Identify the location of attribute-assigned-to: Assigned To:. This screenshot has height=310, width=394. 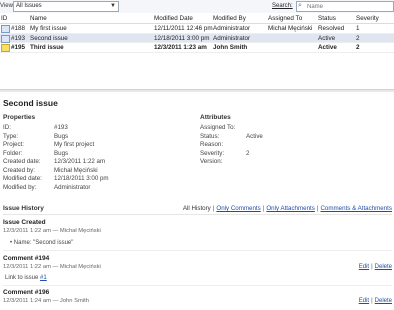
(218, 127).